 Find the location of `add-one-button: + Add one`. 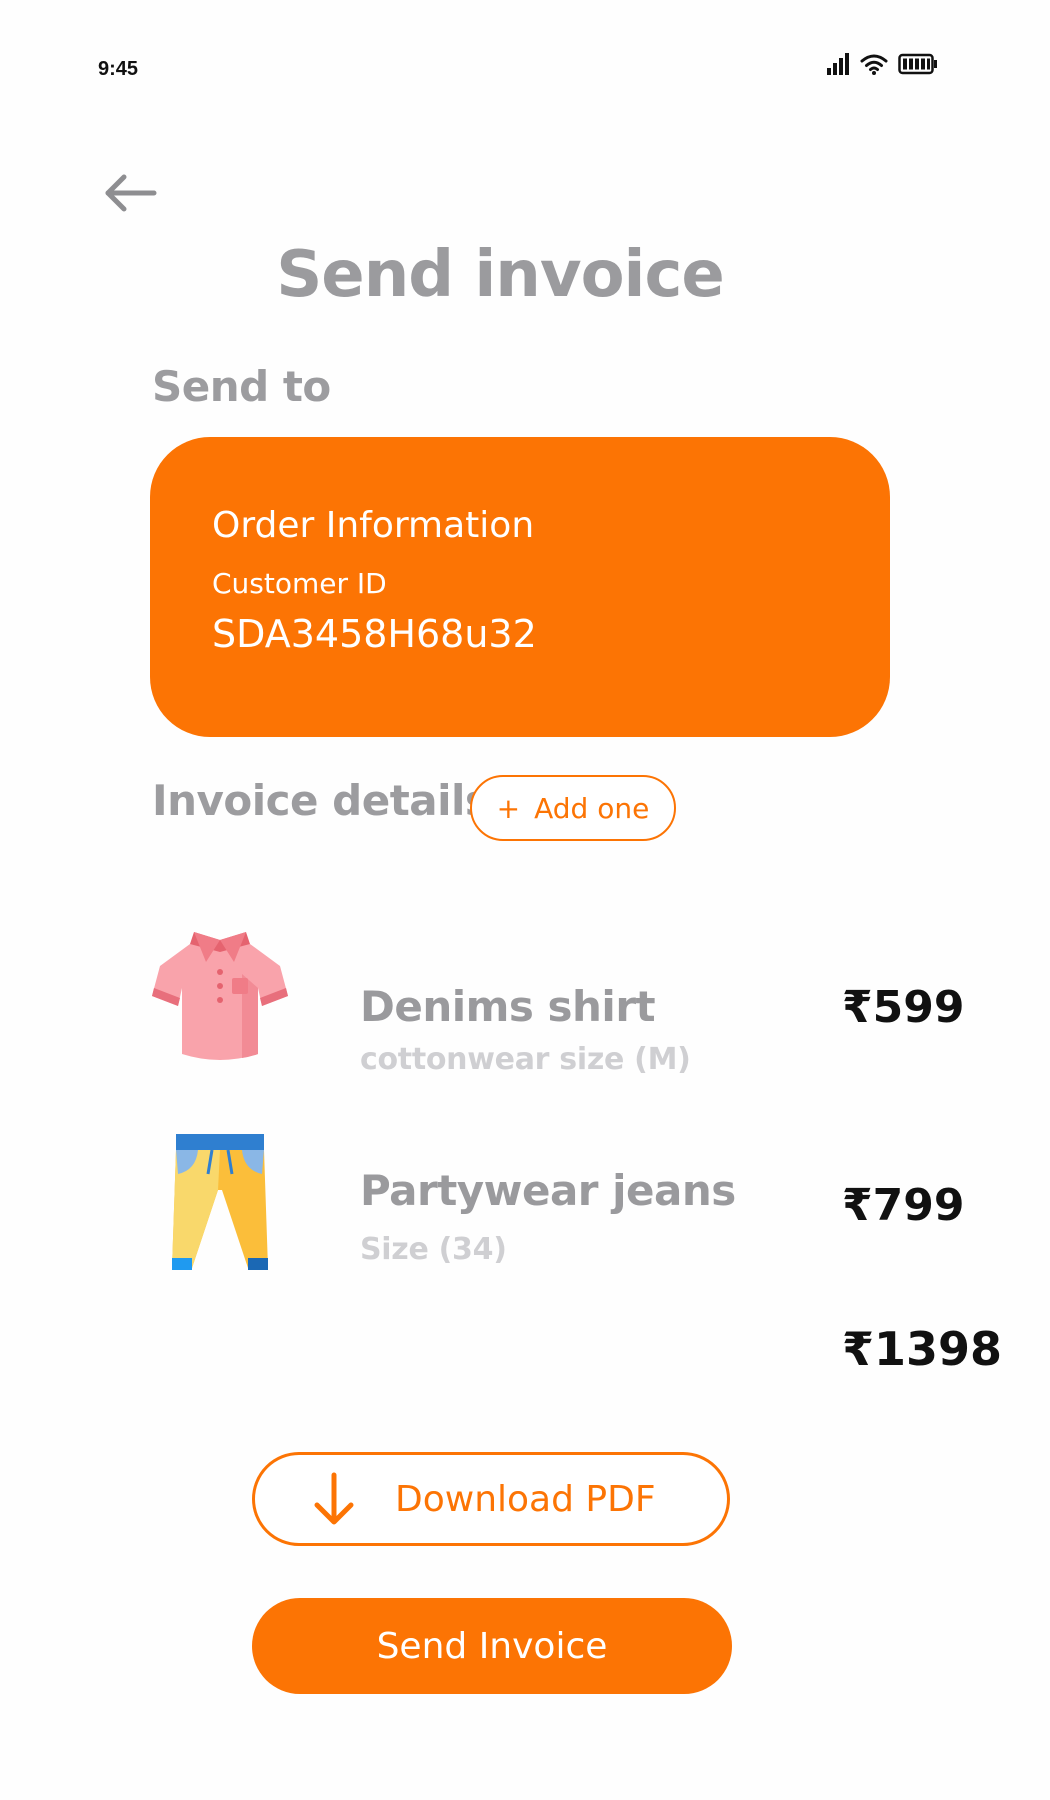

add-one-button: + Add one is located at coordinates (573, 808).